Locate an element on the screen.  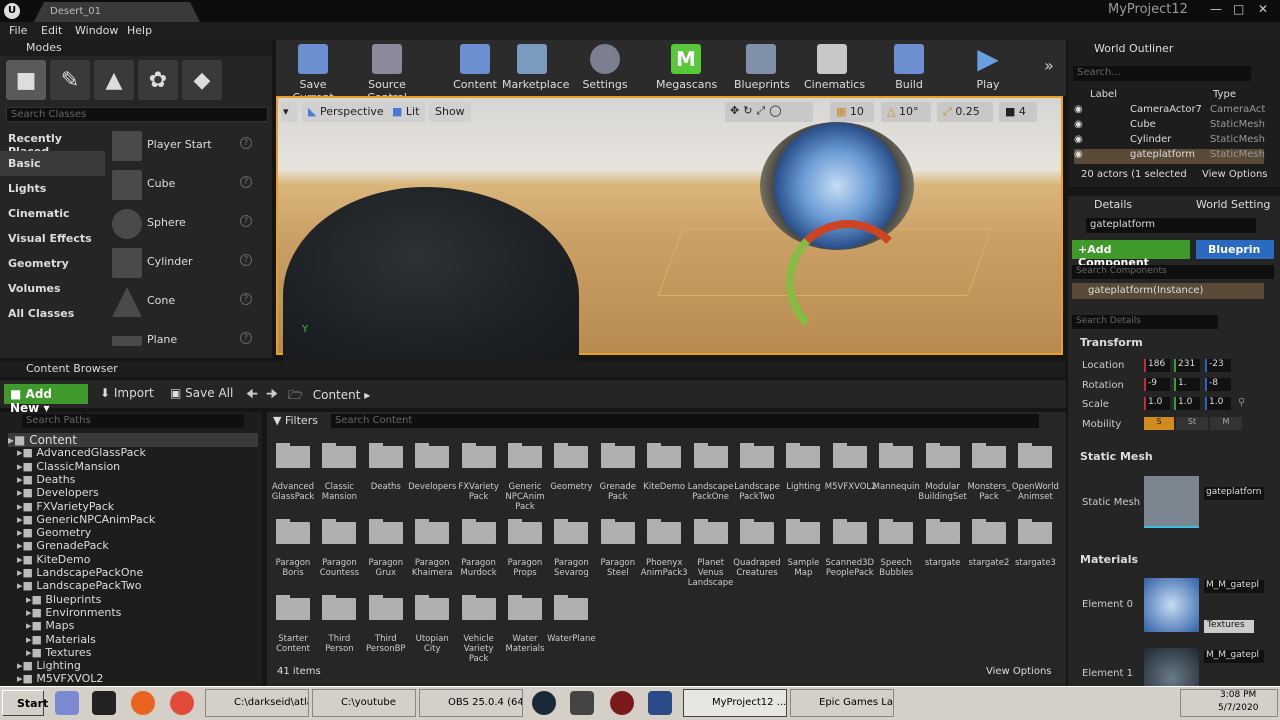
search-classes-input: Search Classes is located at coordinates (137, 114).